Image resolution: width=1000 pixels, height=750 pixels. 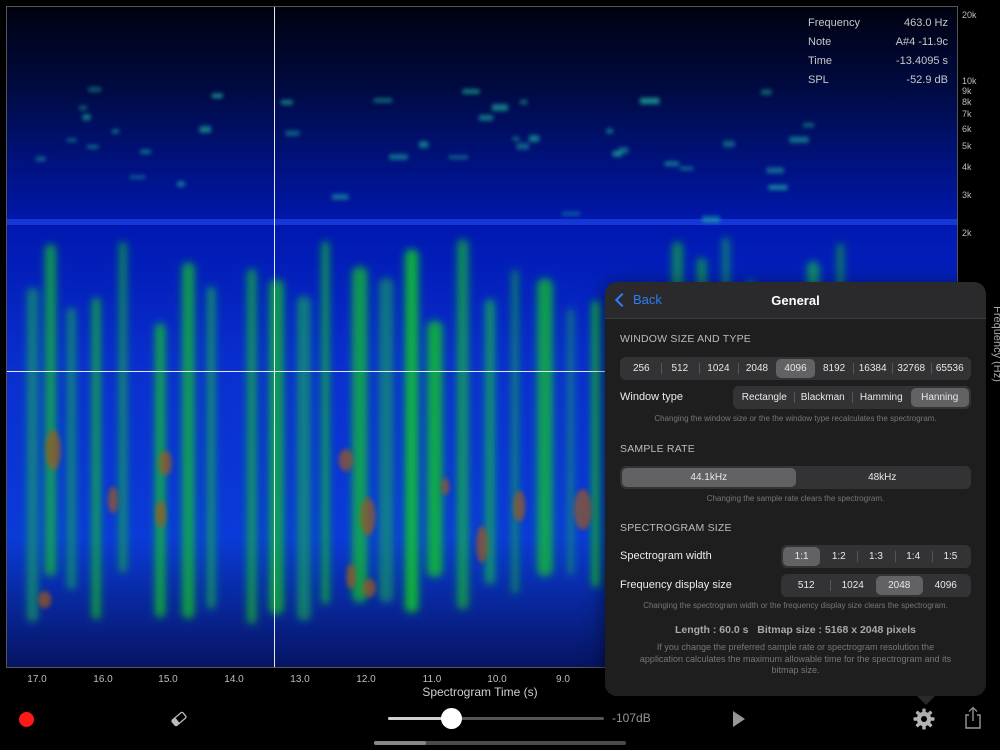 I want to click on frequency-tick: 8k, so click(x=967, y=102).